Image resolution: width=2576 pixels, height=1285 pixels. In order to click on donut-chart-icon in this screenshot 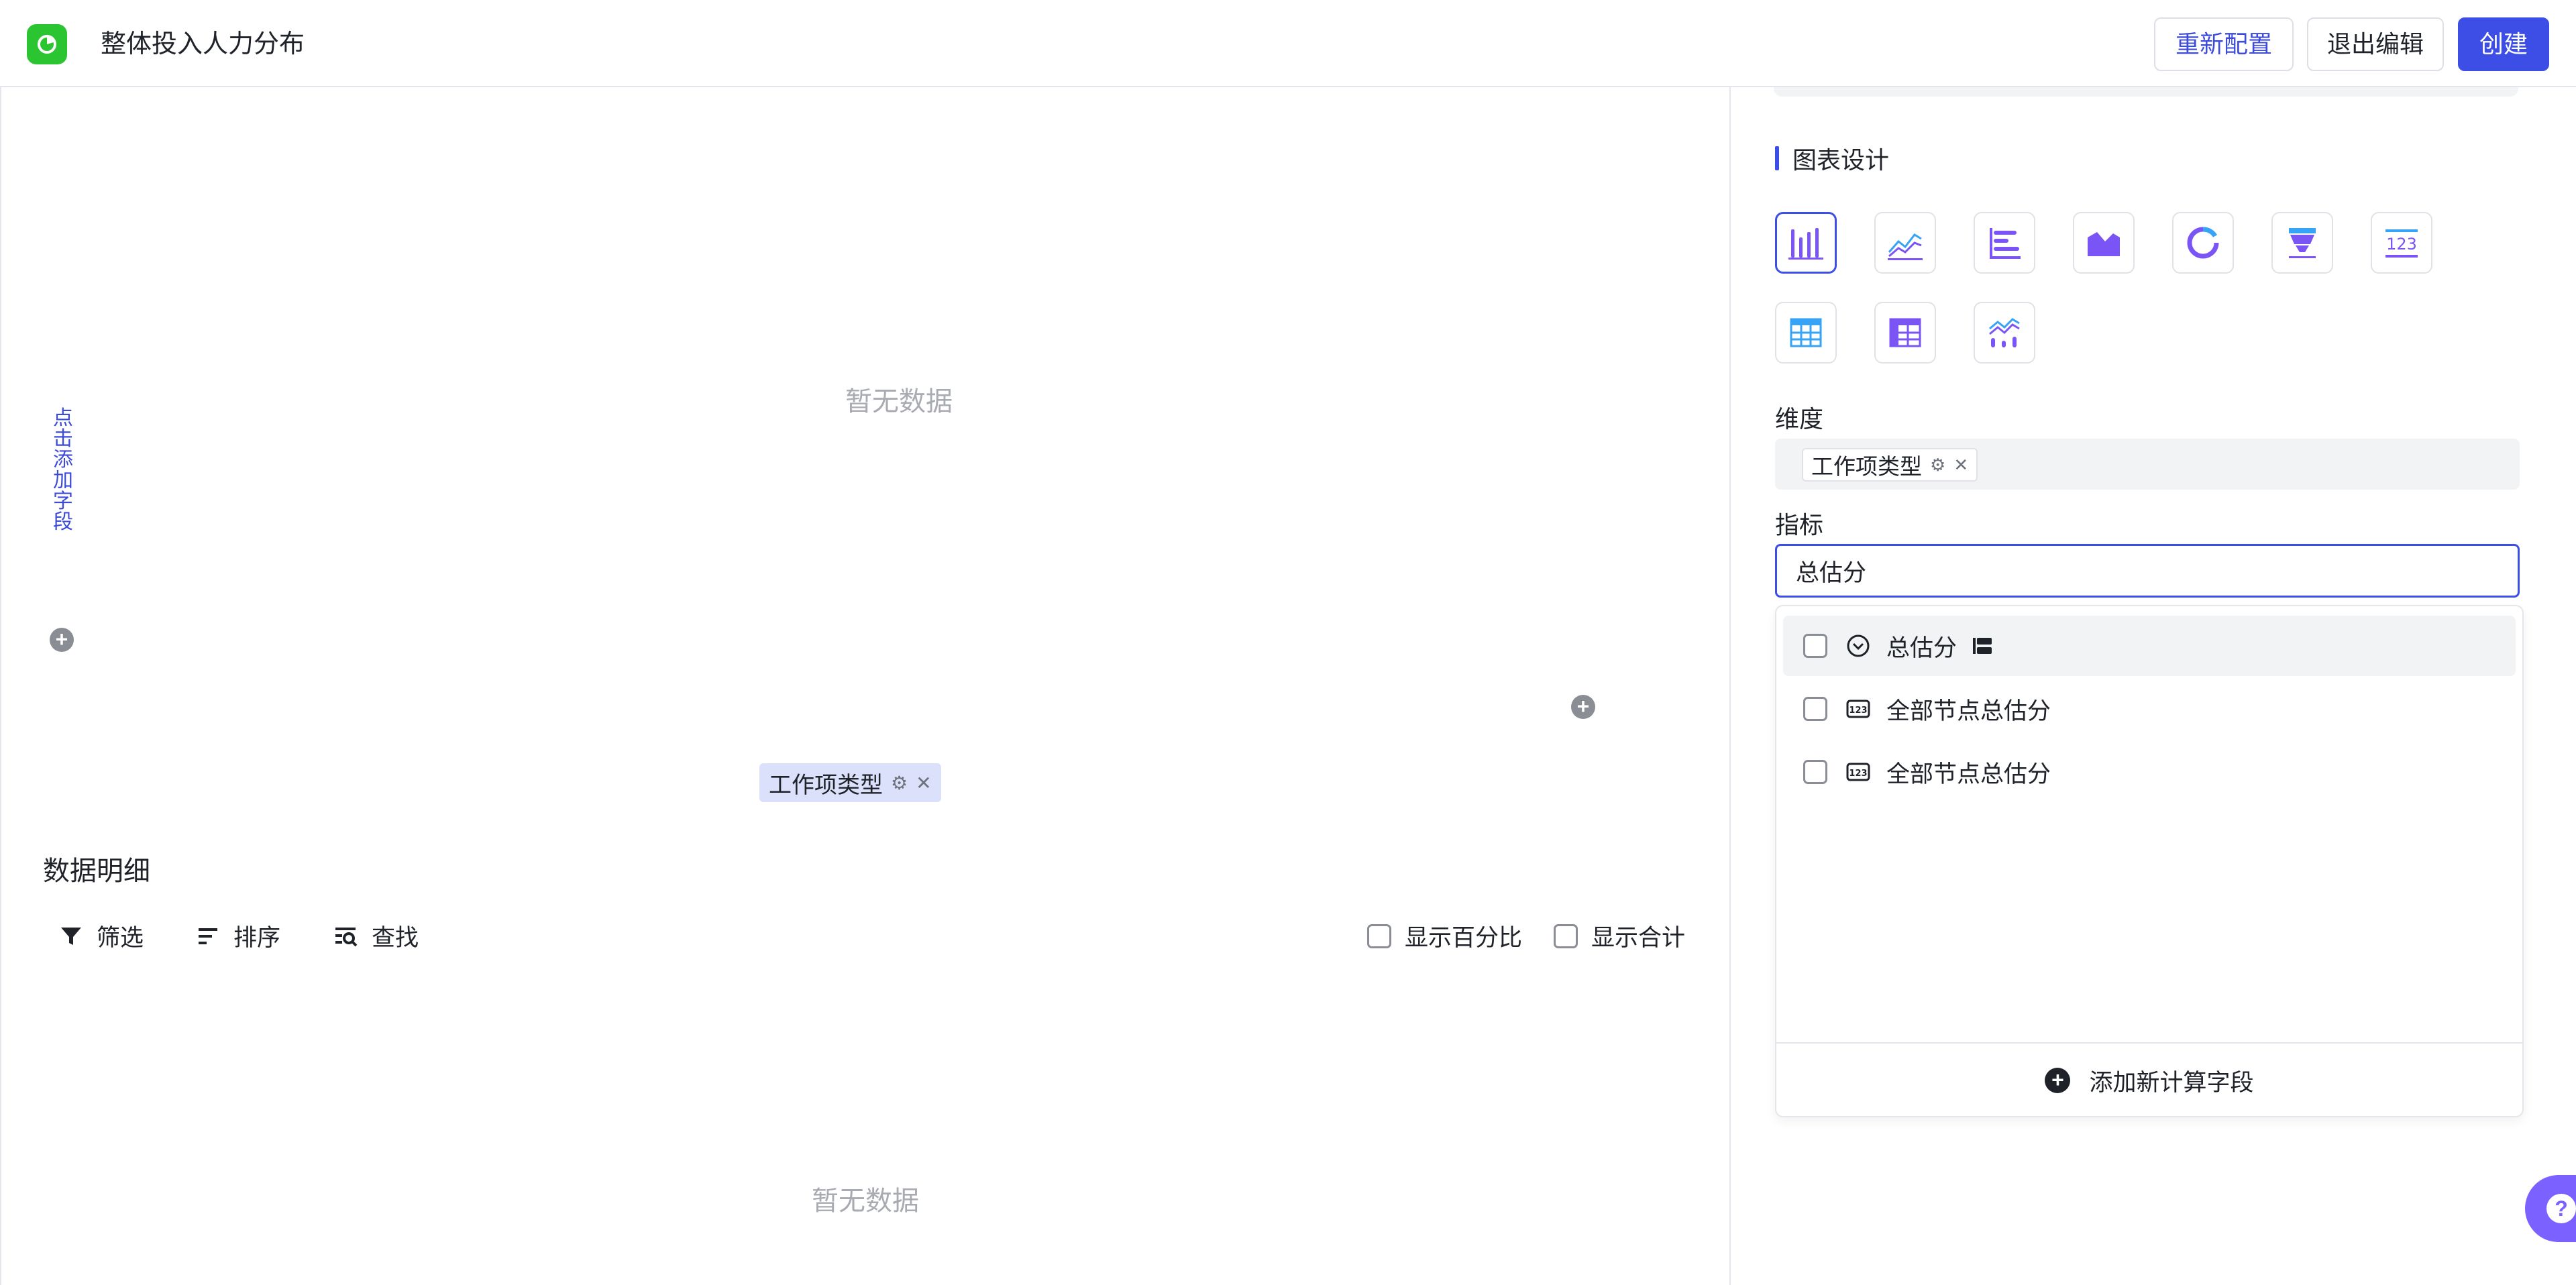, I will do `click(2203, 243)`.